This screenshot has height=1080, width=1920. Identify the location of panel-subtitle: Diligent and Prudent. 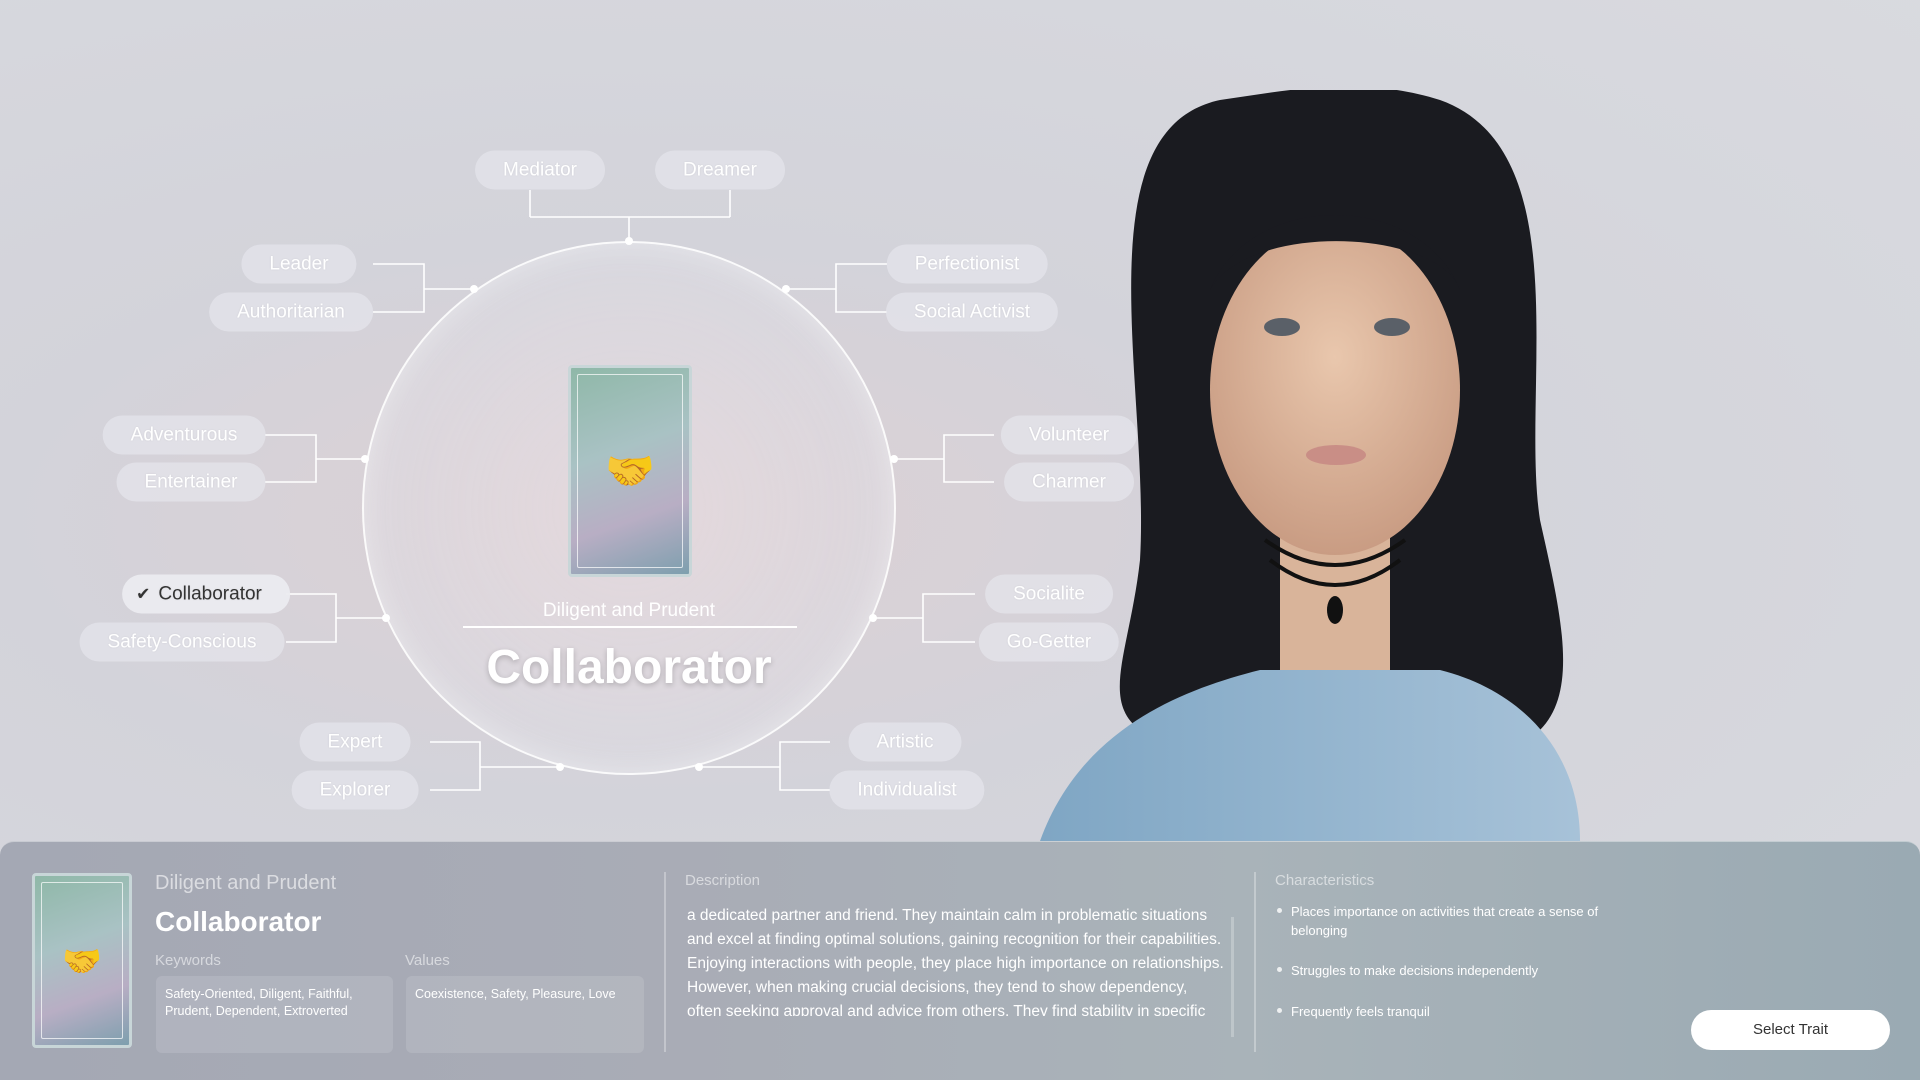
(246, 883).